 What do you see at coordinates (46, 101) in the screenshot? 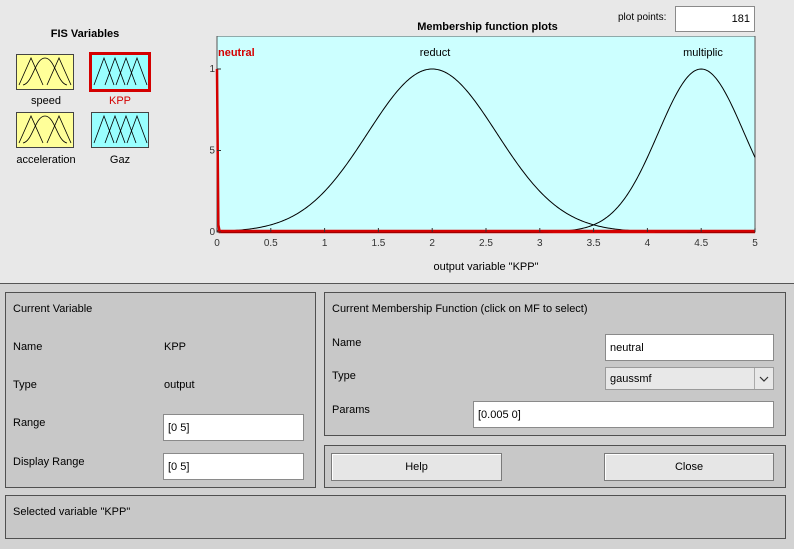
I see `variable-label-speed: speed` at bounding box center [46, 101].